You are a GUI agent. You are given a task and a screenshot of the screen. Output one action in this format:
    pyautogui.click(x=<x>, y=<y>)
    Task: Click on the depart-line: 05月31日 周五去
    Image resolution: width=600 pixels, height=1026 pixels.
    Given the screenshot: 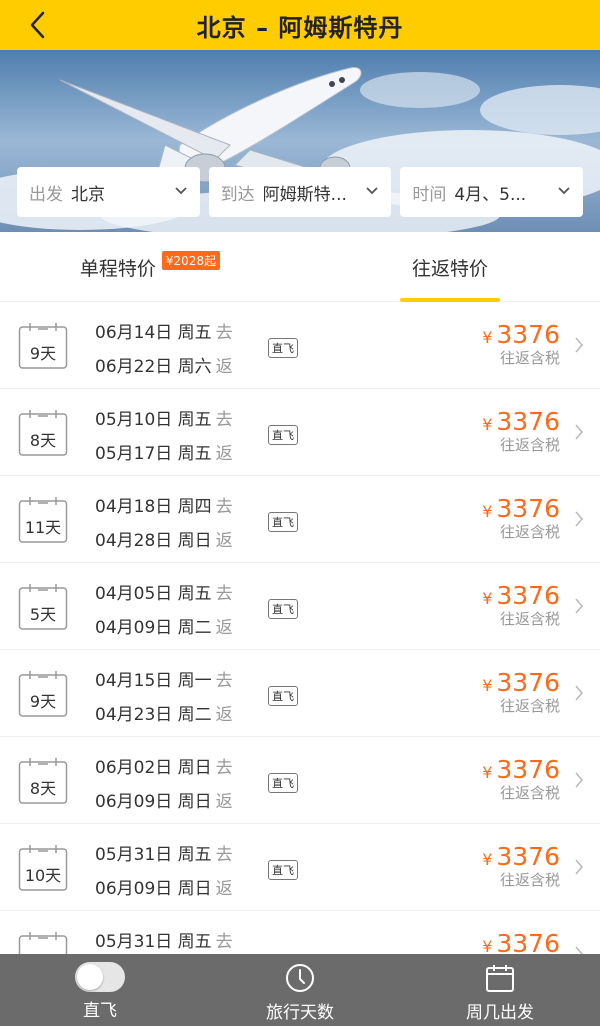 What is the action you would take?
    pyautogui.click(x=164, y=939)
    